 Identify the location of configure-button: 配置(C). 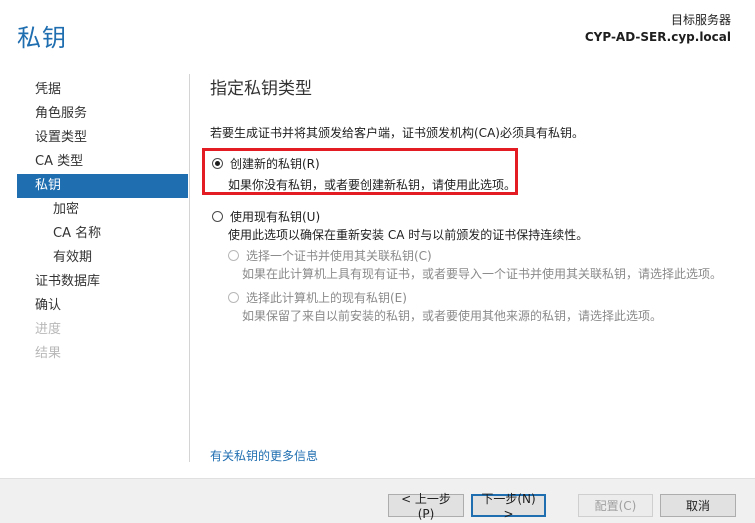
(615, 505).